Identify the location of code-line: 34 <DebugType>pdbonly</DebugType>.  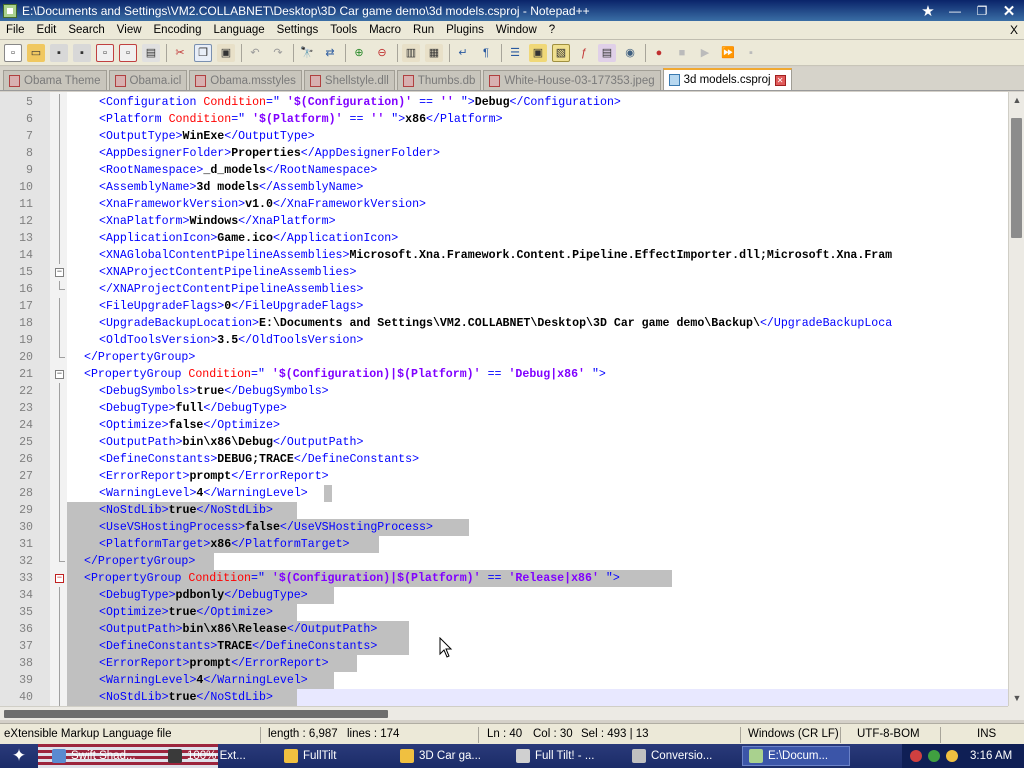
(513, 595).